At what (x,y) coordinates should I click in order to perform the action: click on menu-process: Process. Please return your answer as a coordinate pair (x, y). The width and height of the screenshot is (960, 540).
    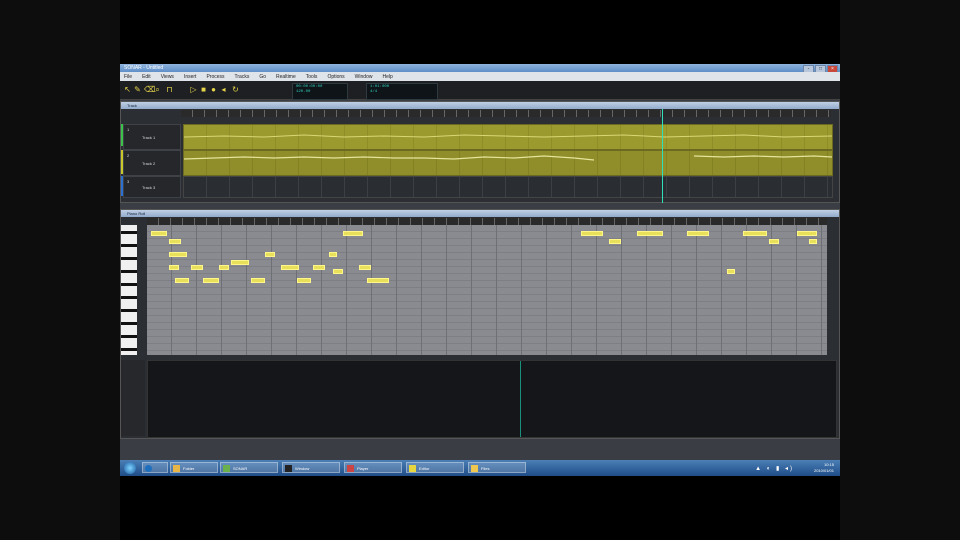
    Looking at the image, I should click on (215, 77).